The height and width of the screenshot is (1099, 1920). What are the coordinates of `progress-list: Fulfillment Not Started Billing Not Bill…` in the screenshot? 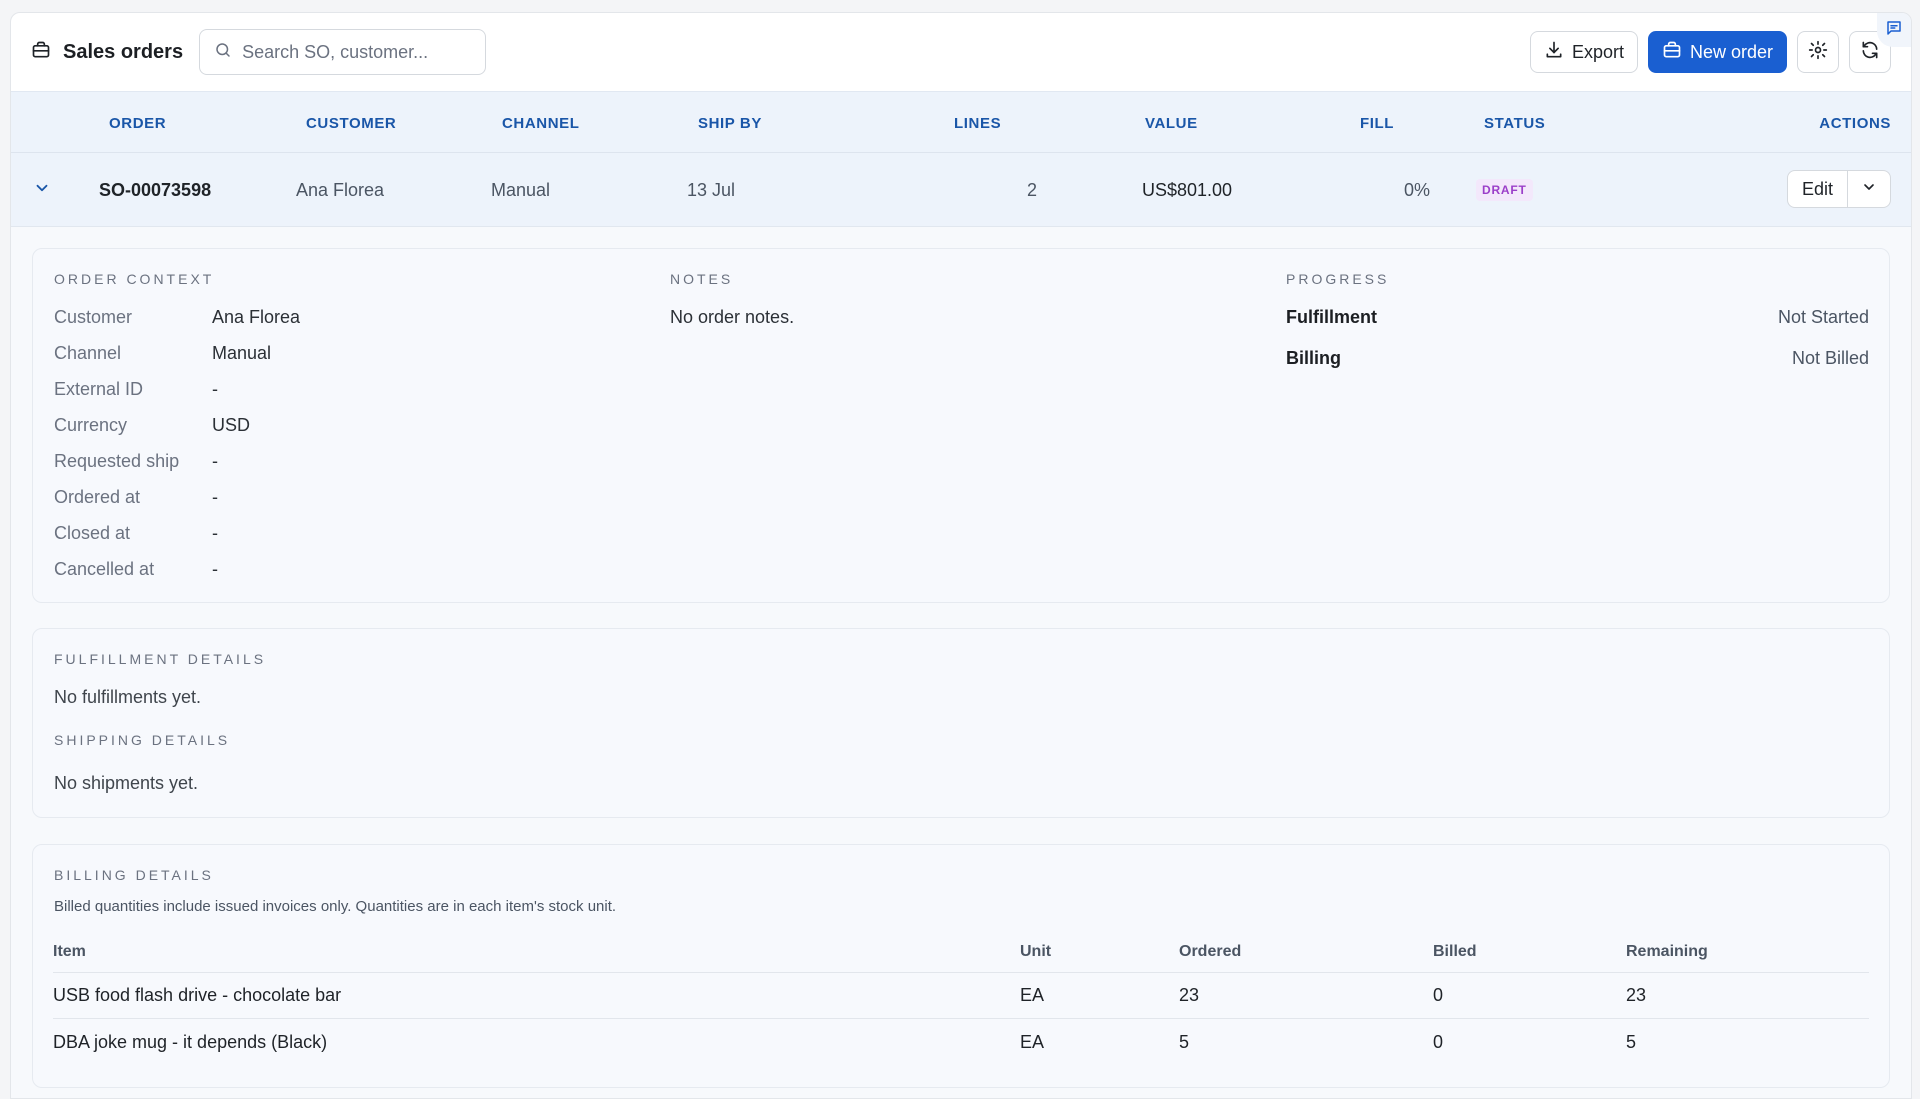 It's located at (1577, 347).